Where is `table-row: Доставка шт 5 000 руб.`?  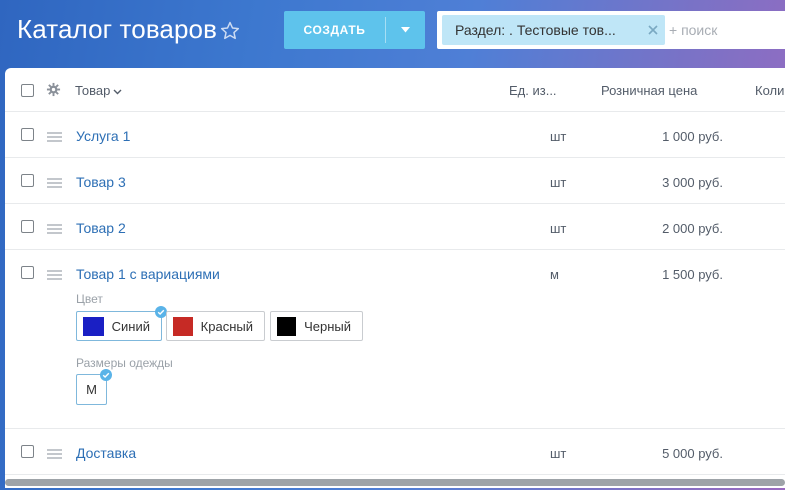 table-row: Доставка шт 5 000 руб. is located at coordinates (395, 452).